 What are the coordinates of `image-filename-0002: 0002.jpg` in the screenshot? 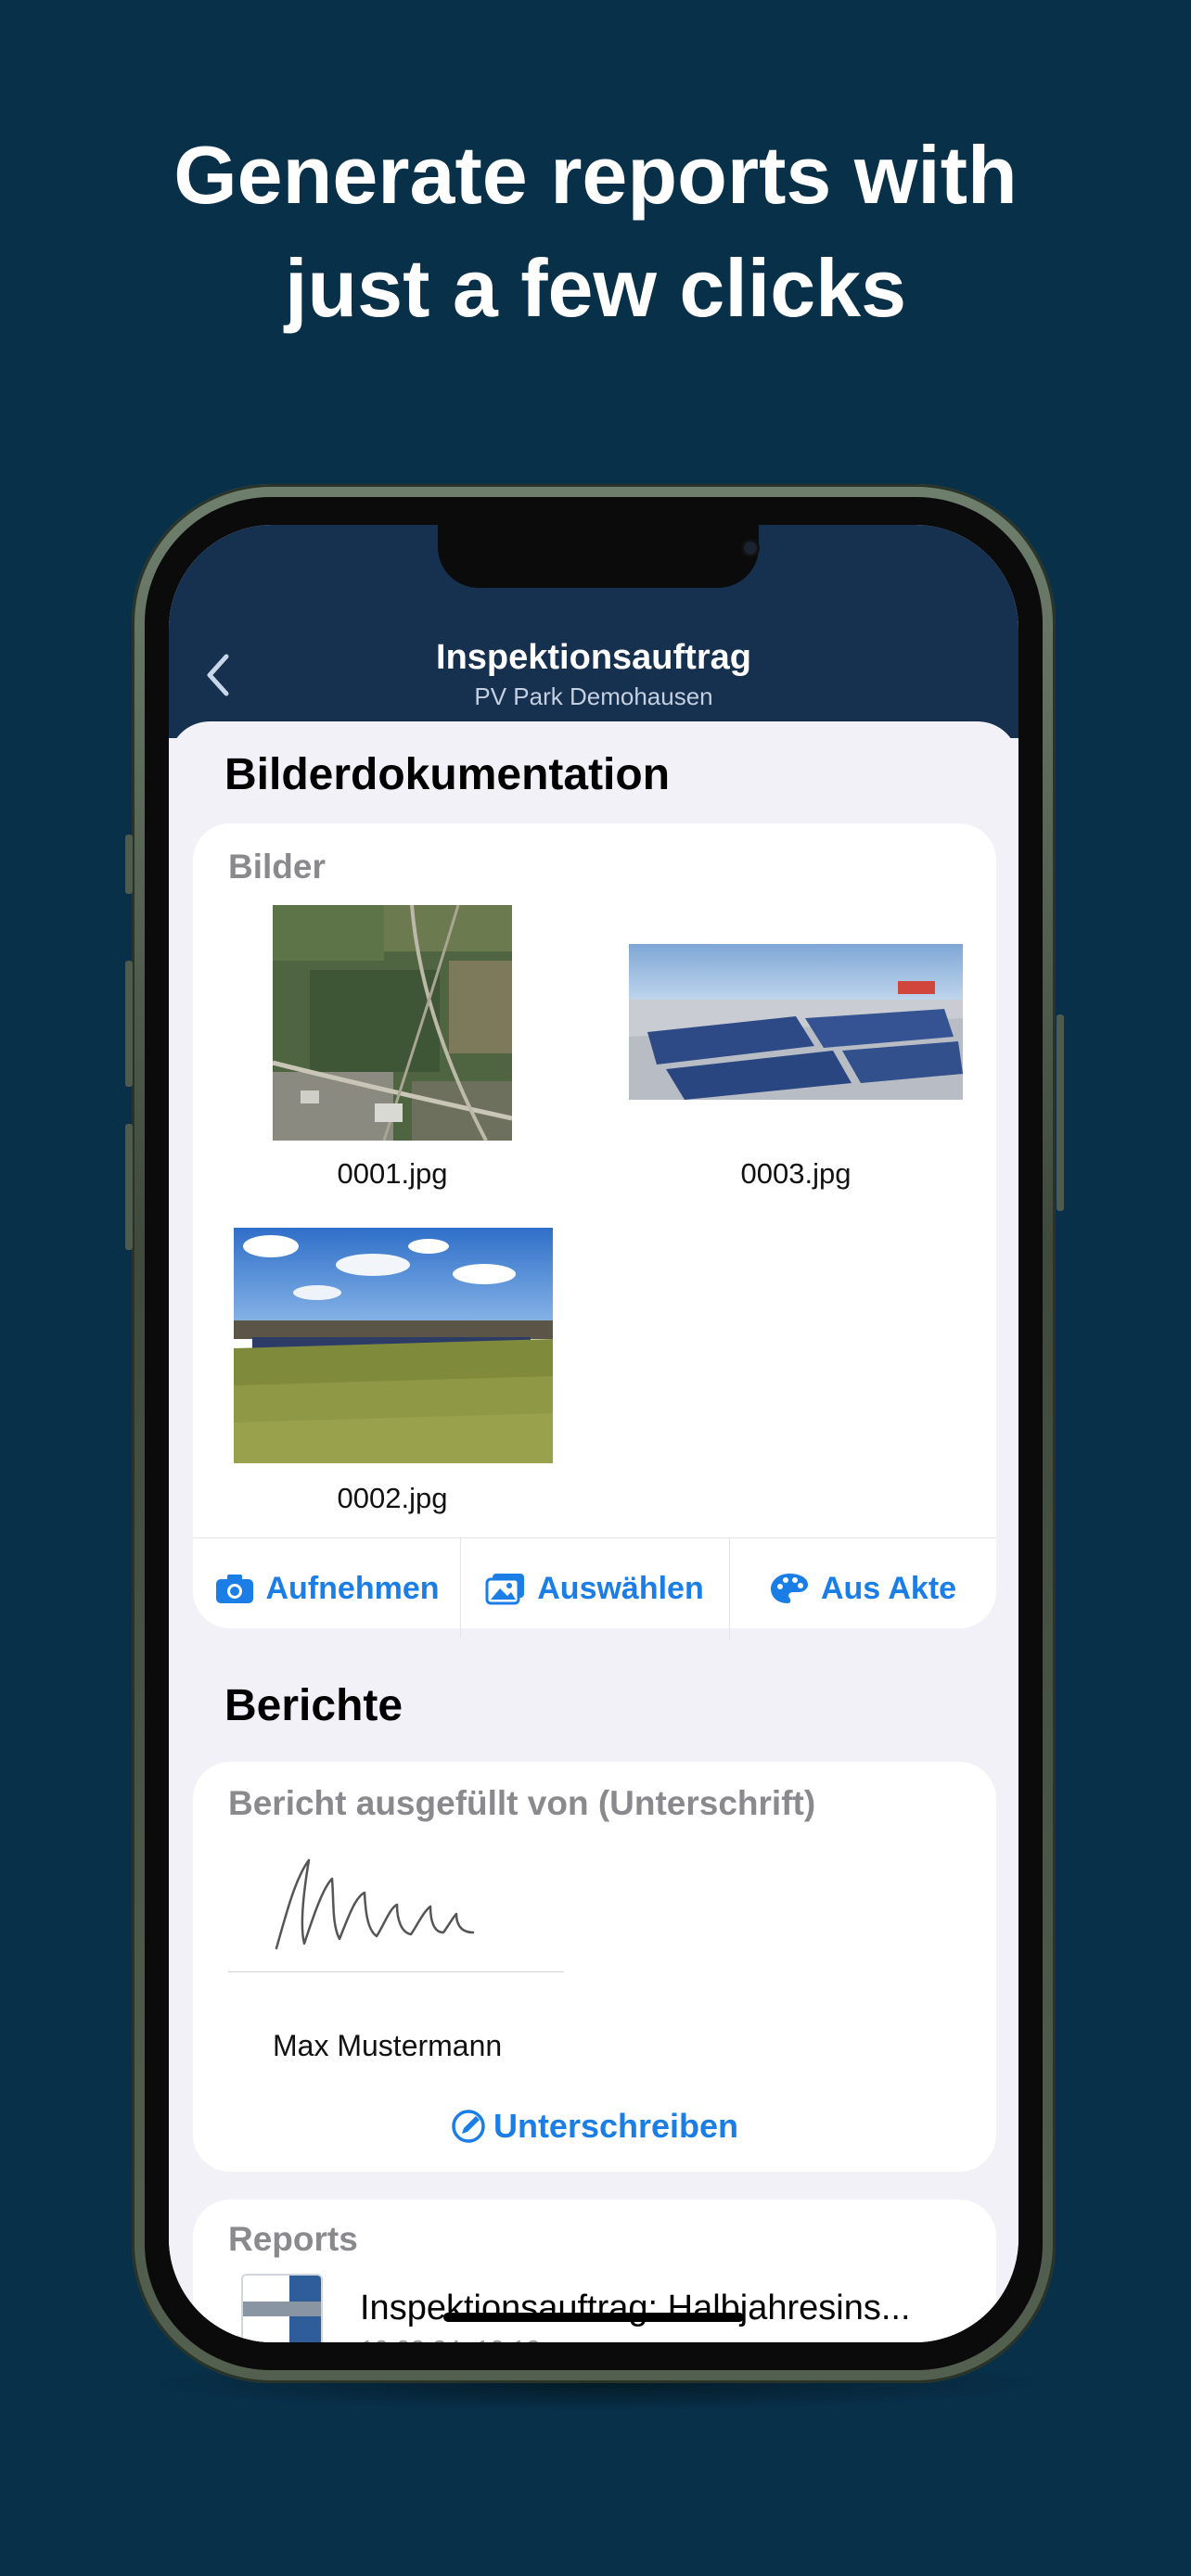 It's located at (392, 1498).